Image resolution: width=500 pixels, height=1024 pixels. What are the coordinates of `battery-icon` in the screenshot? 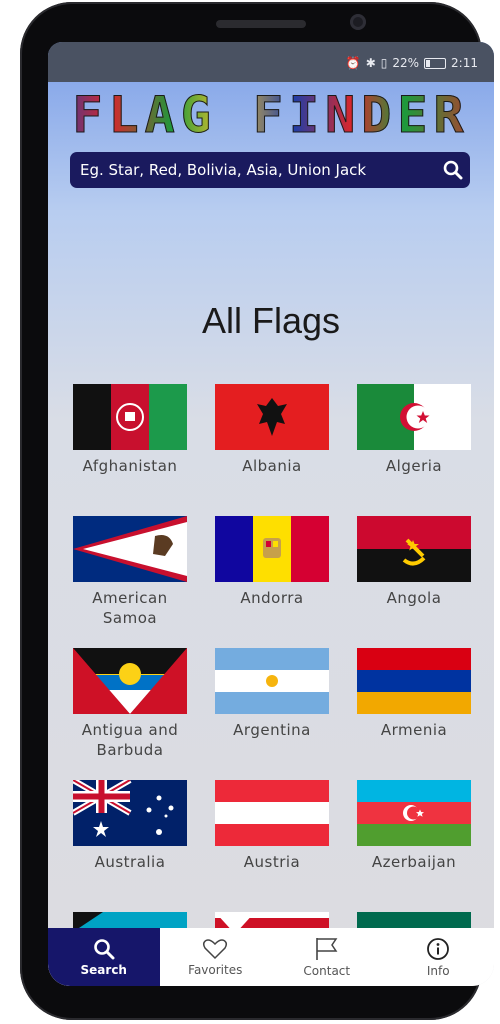 It's located at (435, 63).